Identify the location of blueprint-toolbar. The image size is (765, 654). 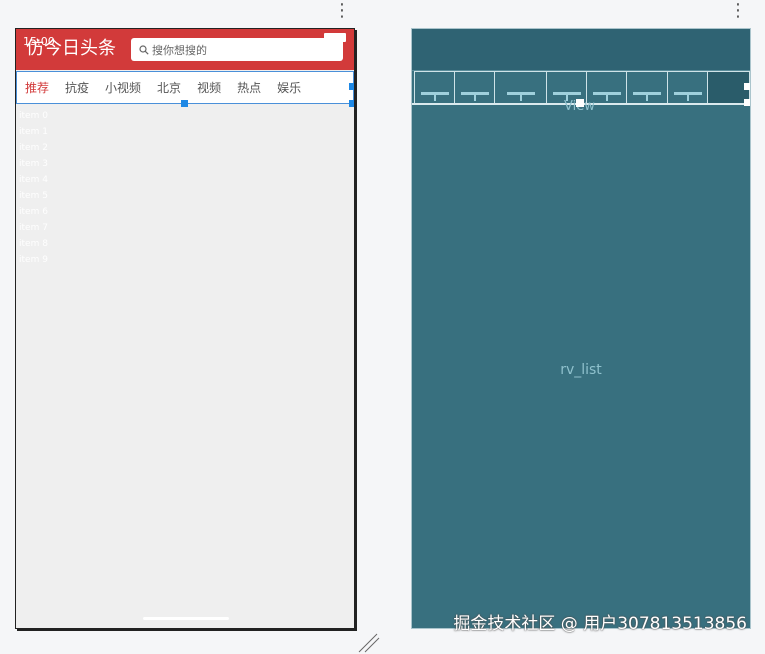
(581, 50).